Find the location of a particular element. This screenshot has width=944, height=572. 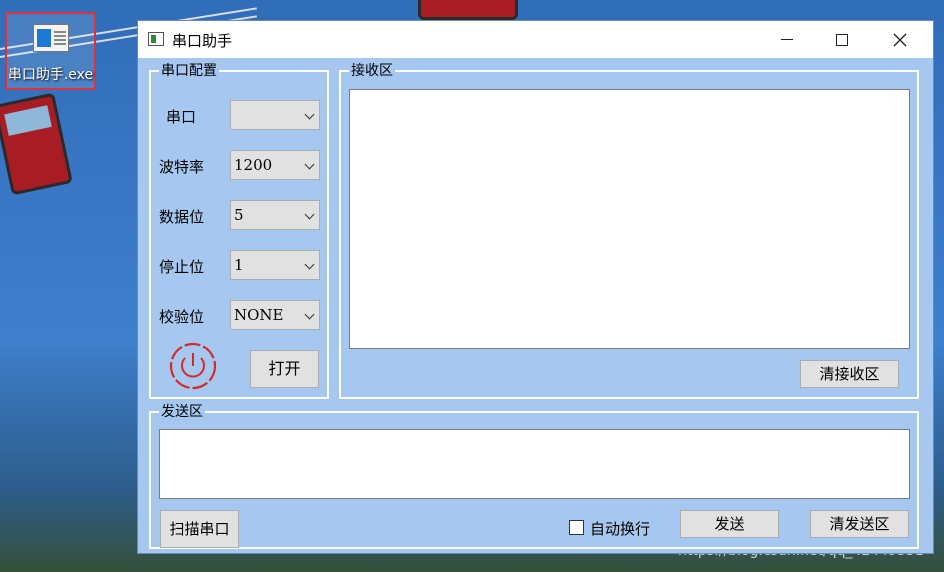

maximize-button is located at coordinates (842, 39).